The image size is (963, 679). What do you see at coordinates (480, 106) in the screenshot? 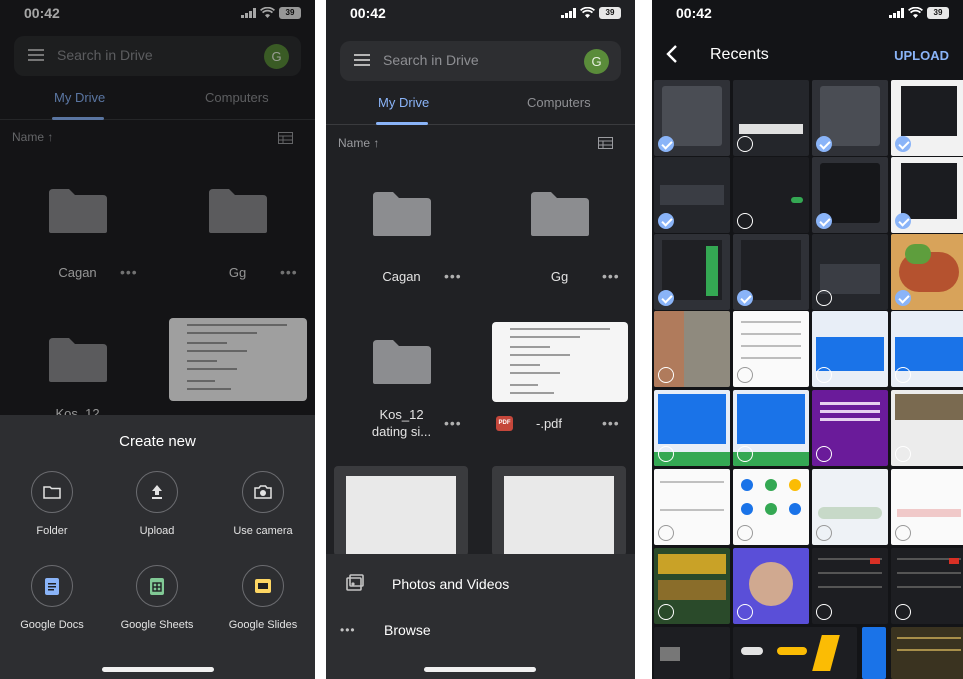
I see `drive-tabs: My Drive Computers` at bounding box center [480, 106].